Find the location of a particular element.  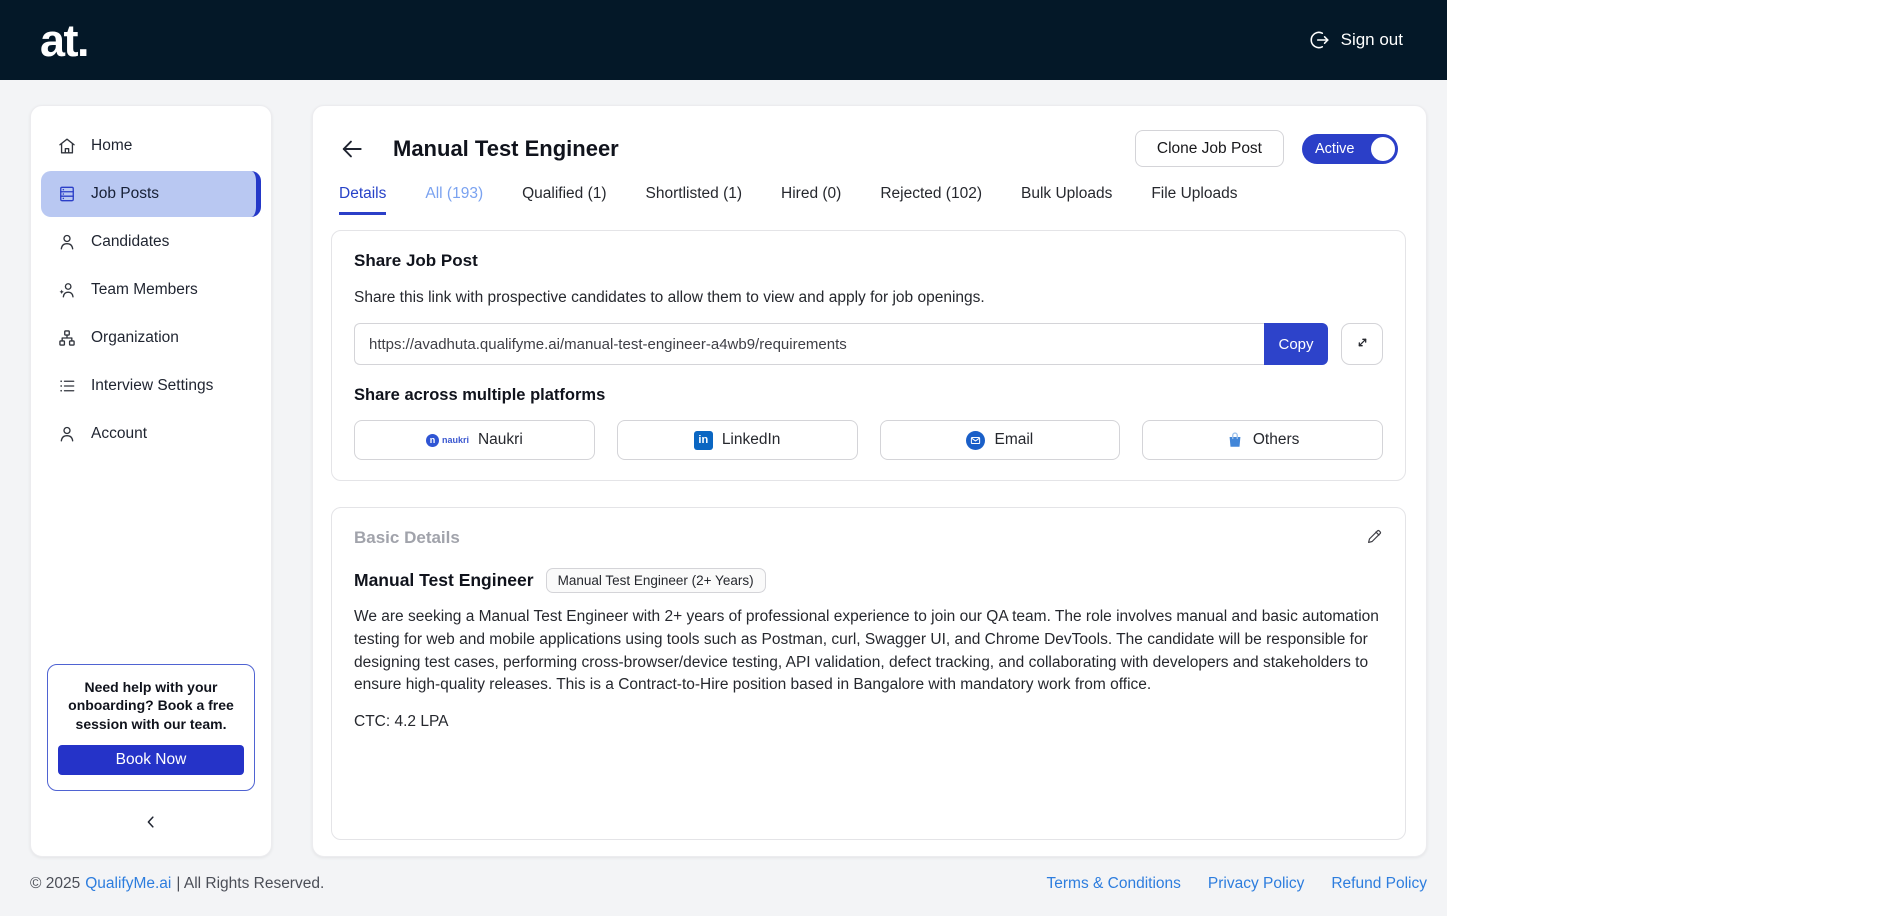

sidebar-item-label: Job Posts is located at coordinates (125, 193).